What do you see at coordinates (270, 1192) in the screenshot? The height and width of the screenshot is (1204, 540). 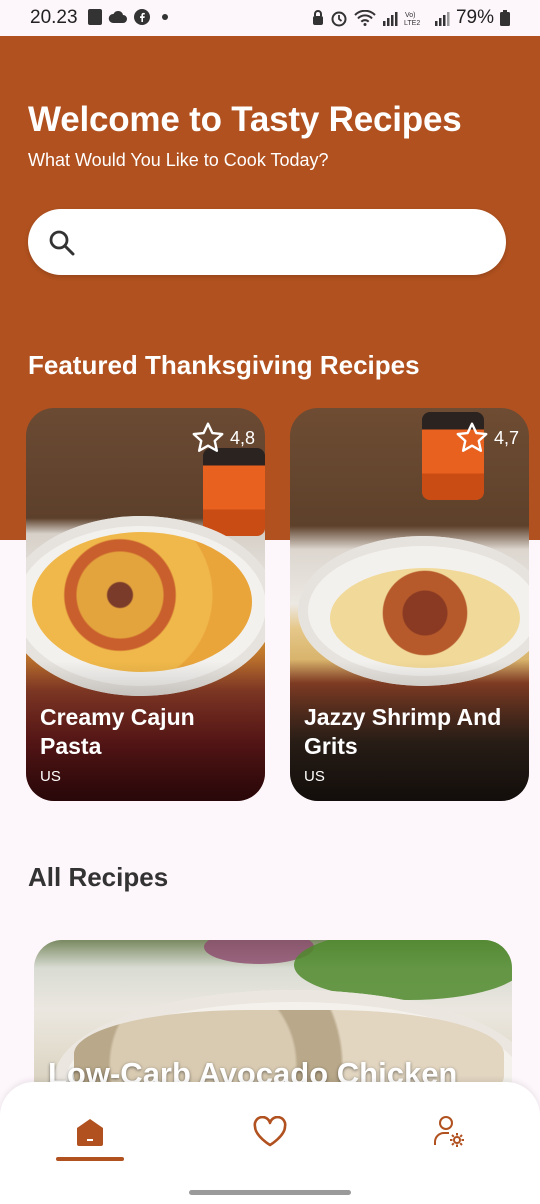 I see `gesture-handle` at bounding box center [270, 1192].